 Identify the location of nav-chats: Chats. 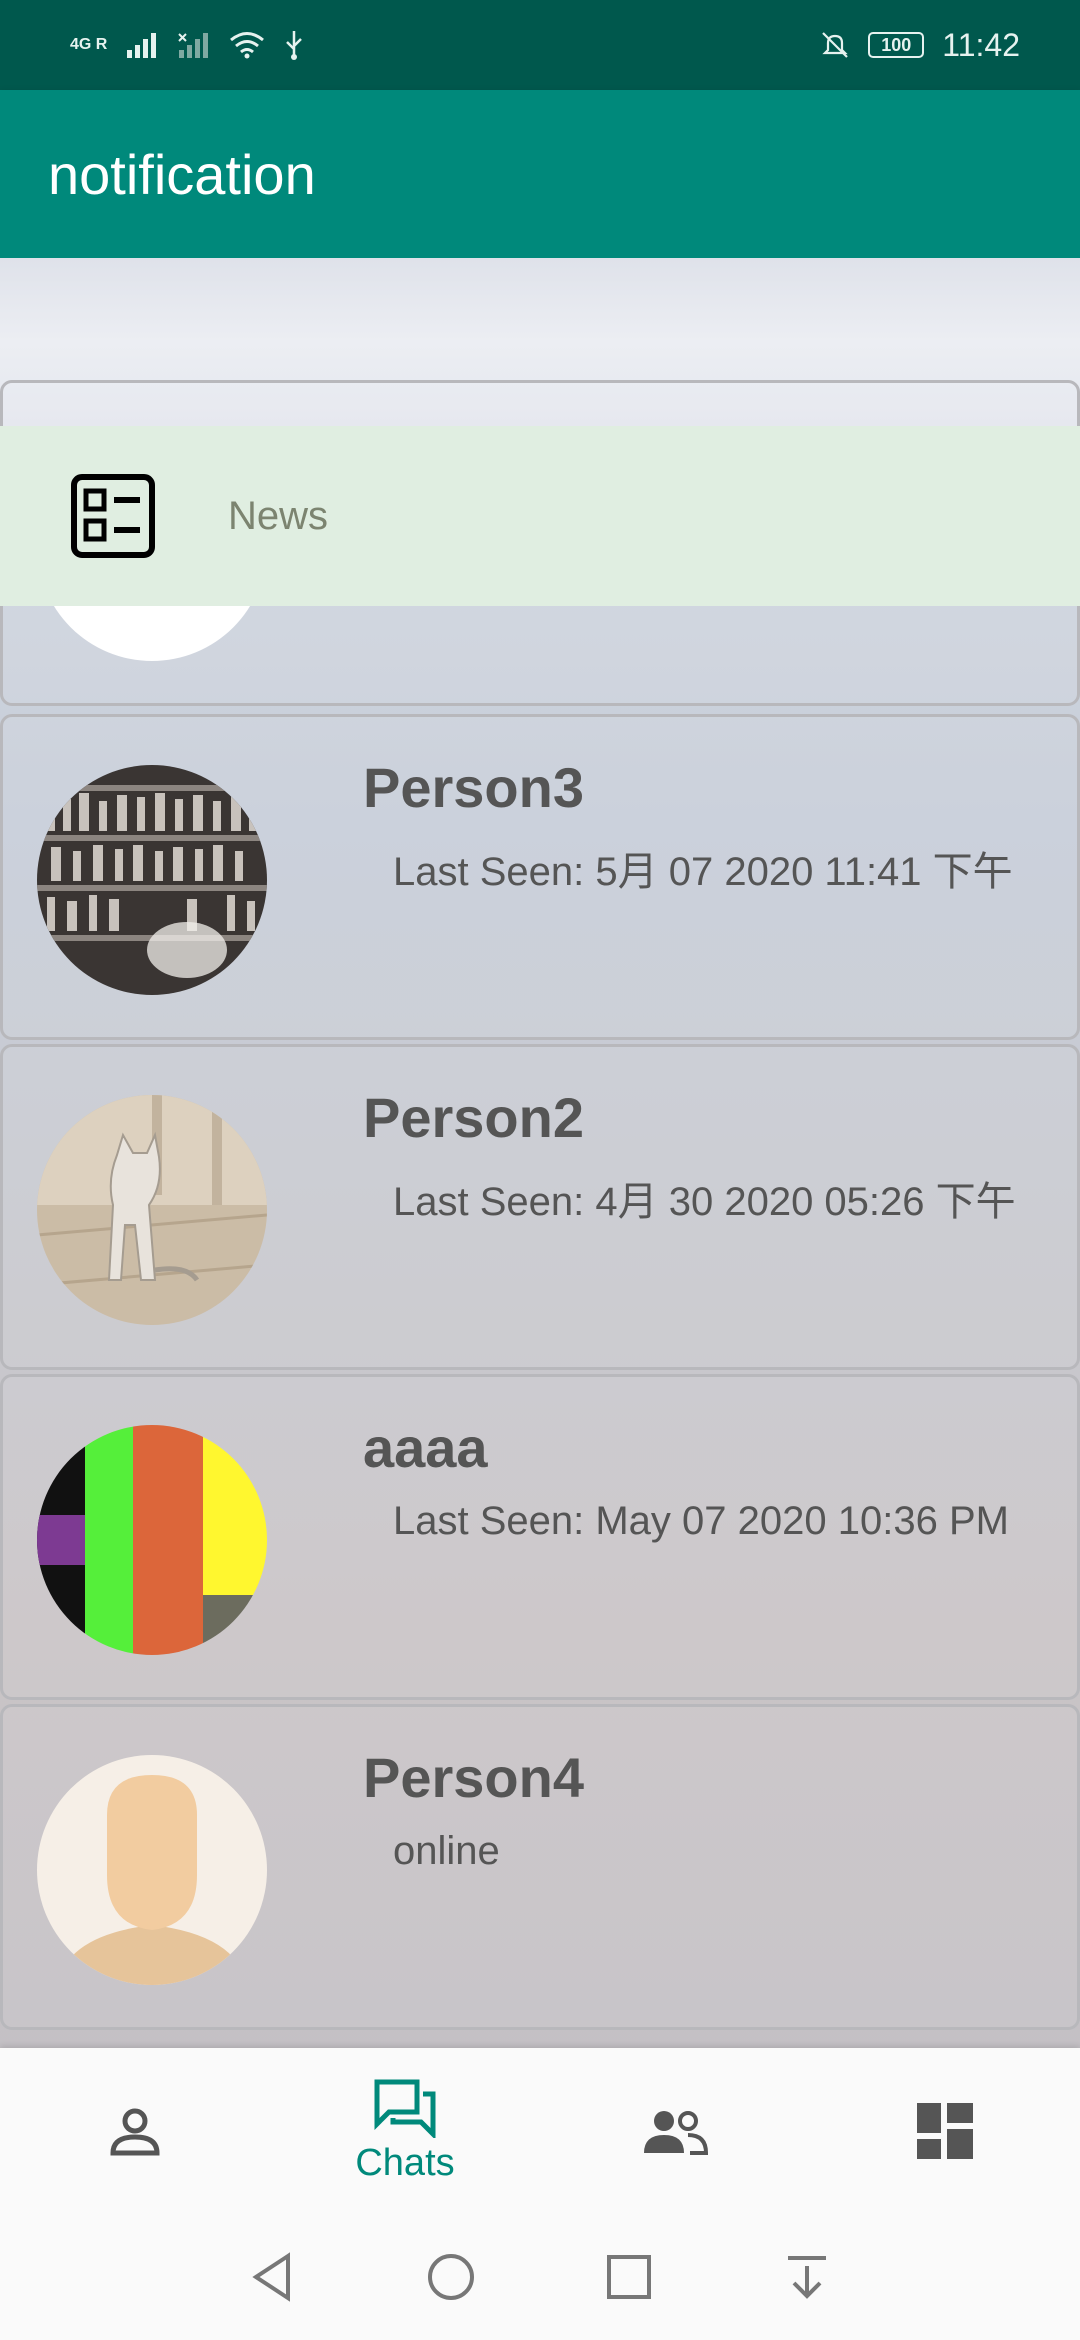
(405, 2131).